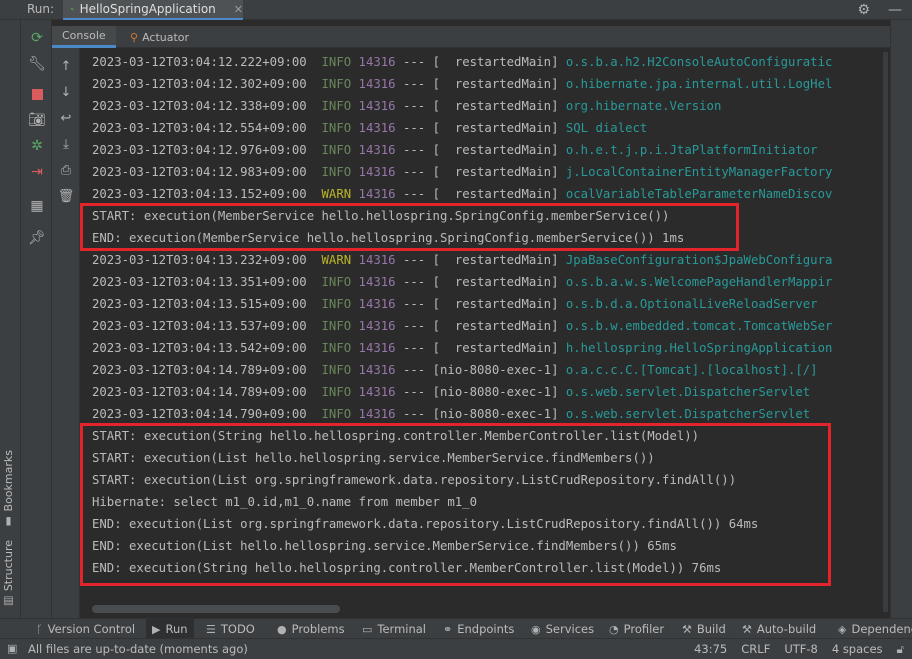 The width and height of the screenshot is (912, 659). What do you see at coordinates (8, 566) in the screenshot?
I see `structure-label: Structure` at bounding box center [8, 566].